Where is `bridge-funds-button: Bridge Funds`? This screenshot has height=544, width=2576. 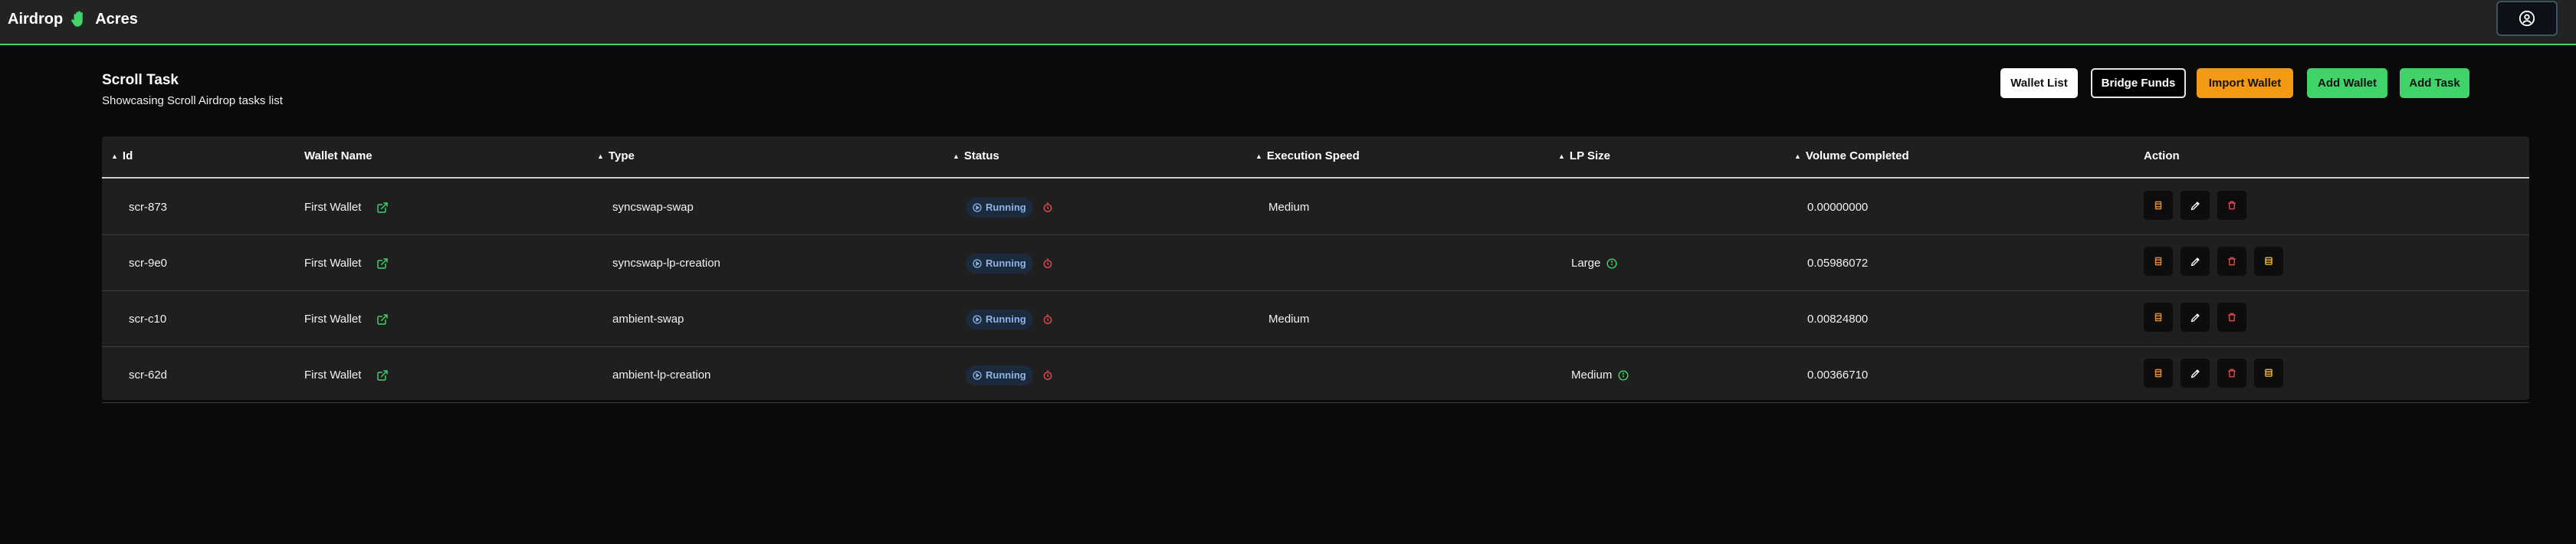
bridge-funds-button: Bridge Funds is located at coordinates (2138, 83).